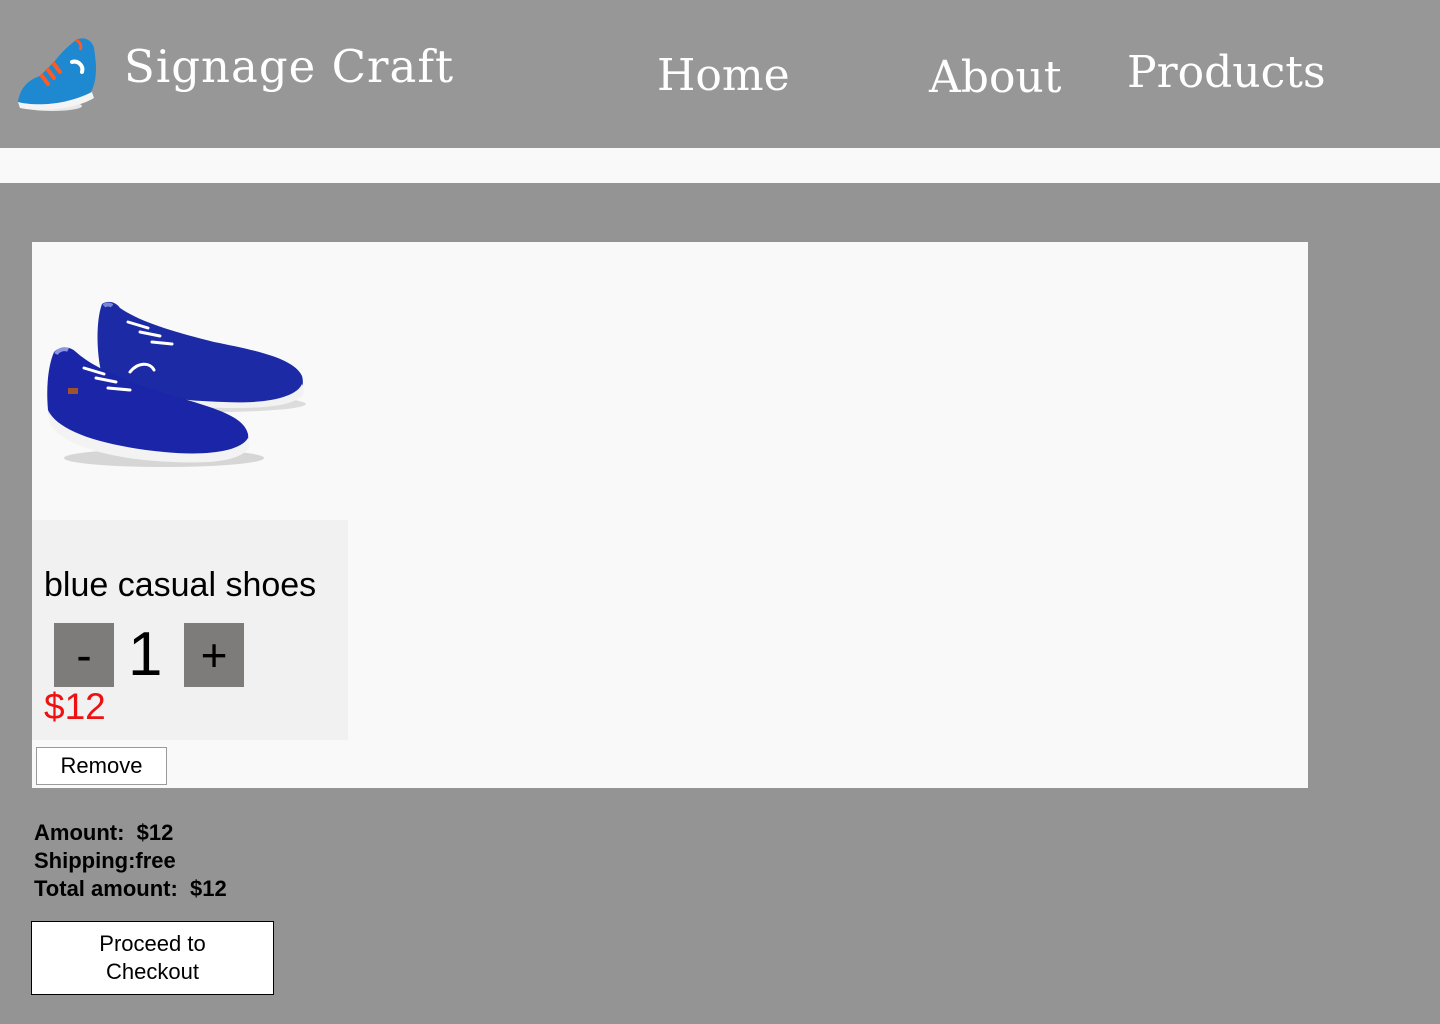  Describe the element at coordinates (1226, 73) in the screenshot. I see `nav-products-link: Products` at that location.